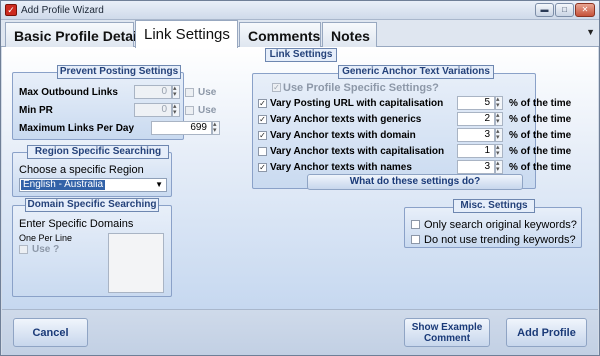 The image size is (600, 356). Describe the element at coordinates (499, 166) in the screenshot. I see `vary-names-spinner` at that location.